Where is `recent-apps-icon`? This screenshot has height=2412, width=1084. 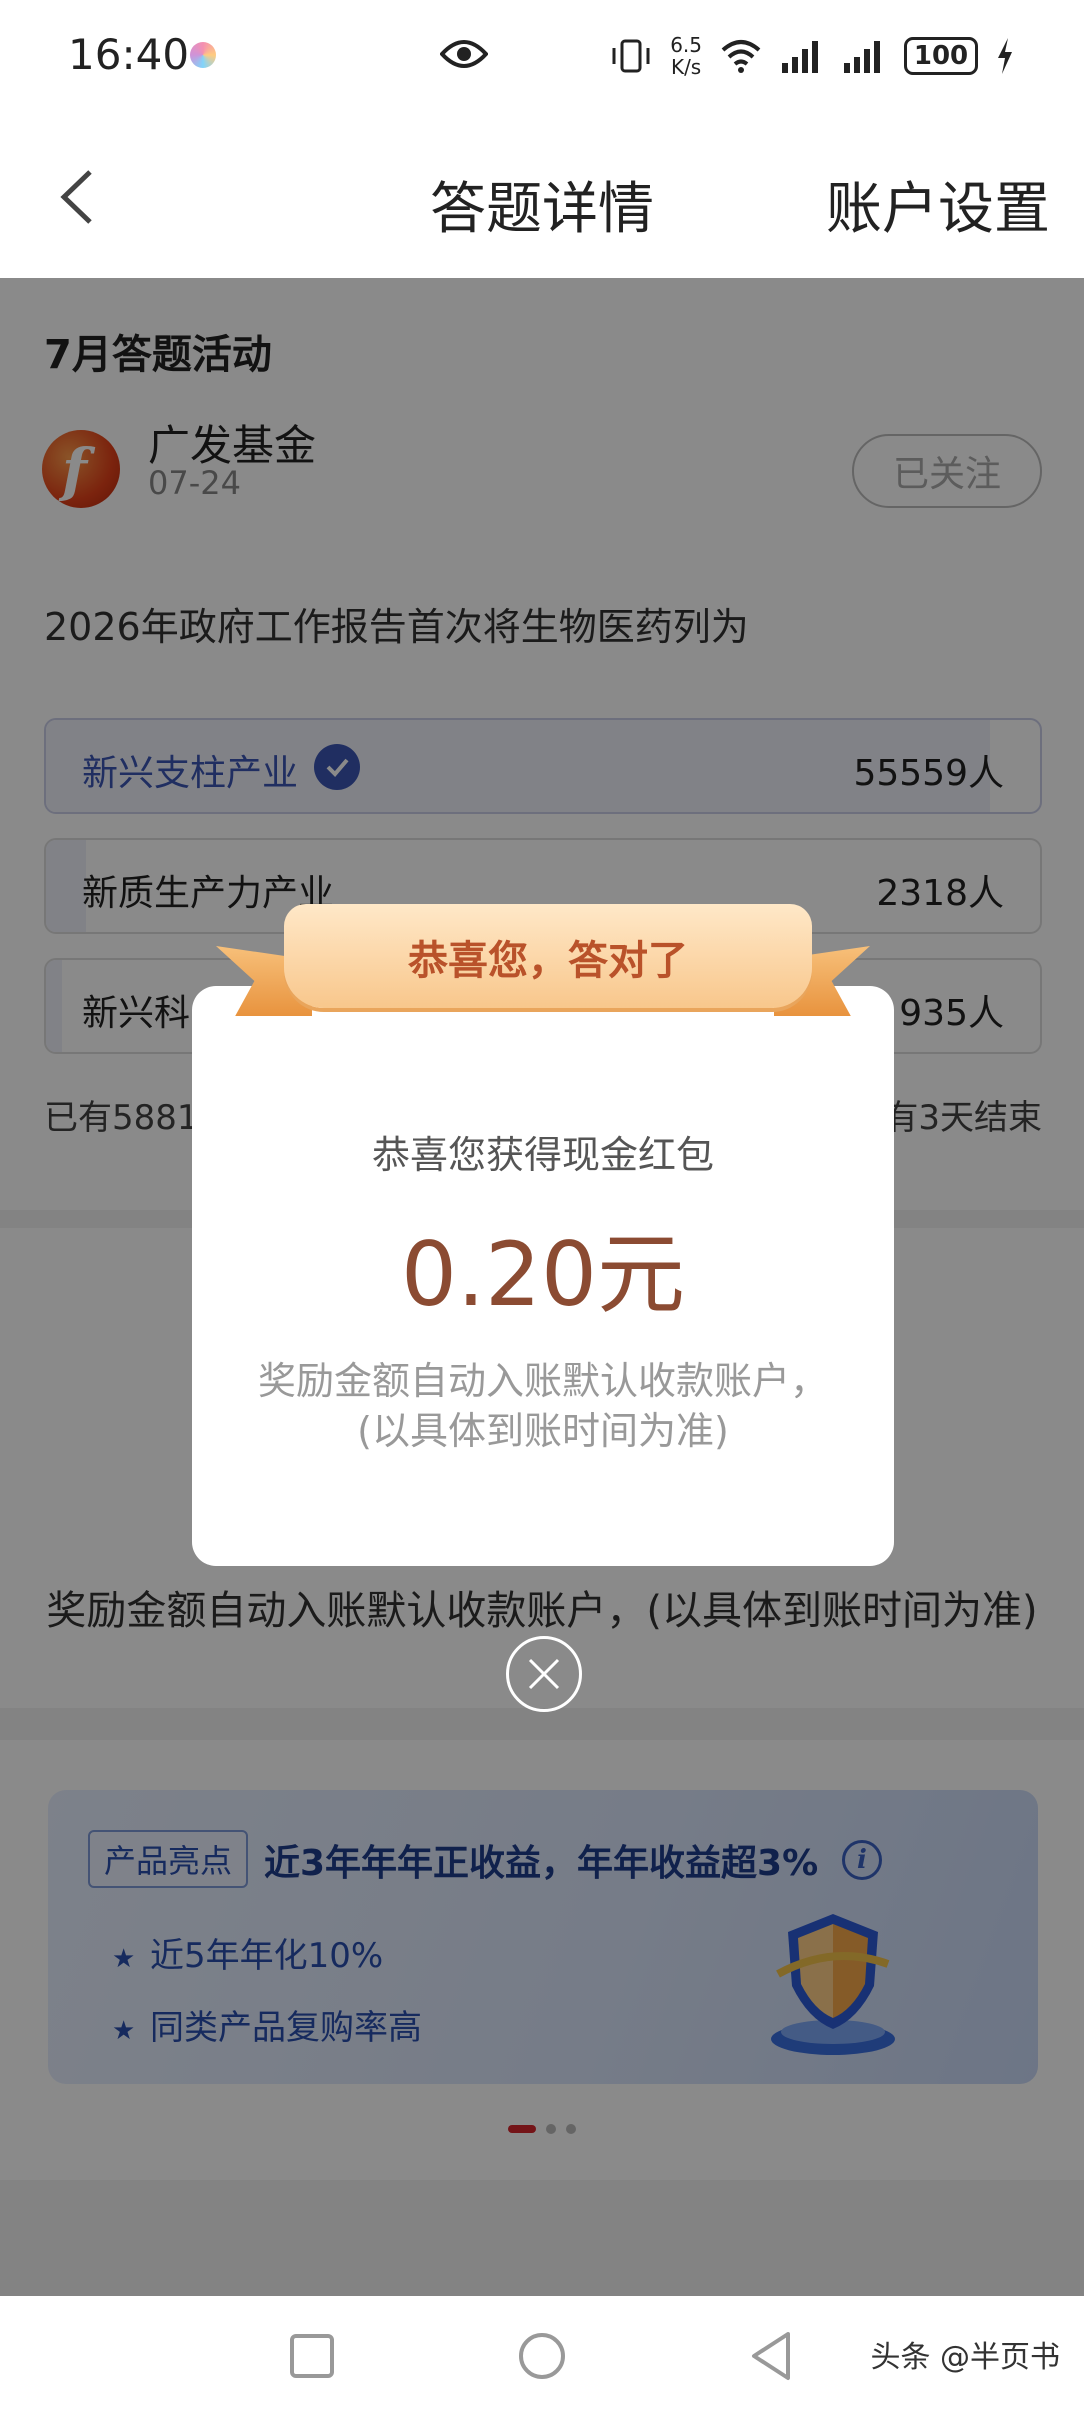
recent-apps-icon is located at coordinates (312, 2356).